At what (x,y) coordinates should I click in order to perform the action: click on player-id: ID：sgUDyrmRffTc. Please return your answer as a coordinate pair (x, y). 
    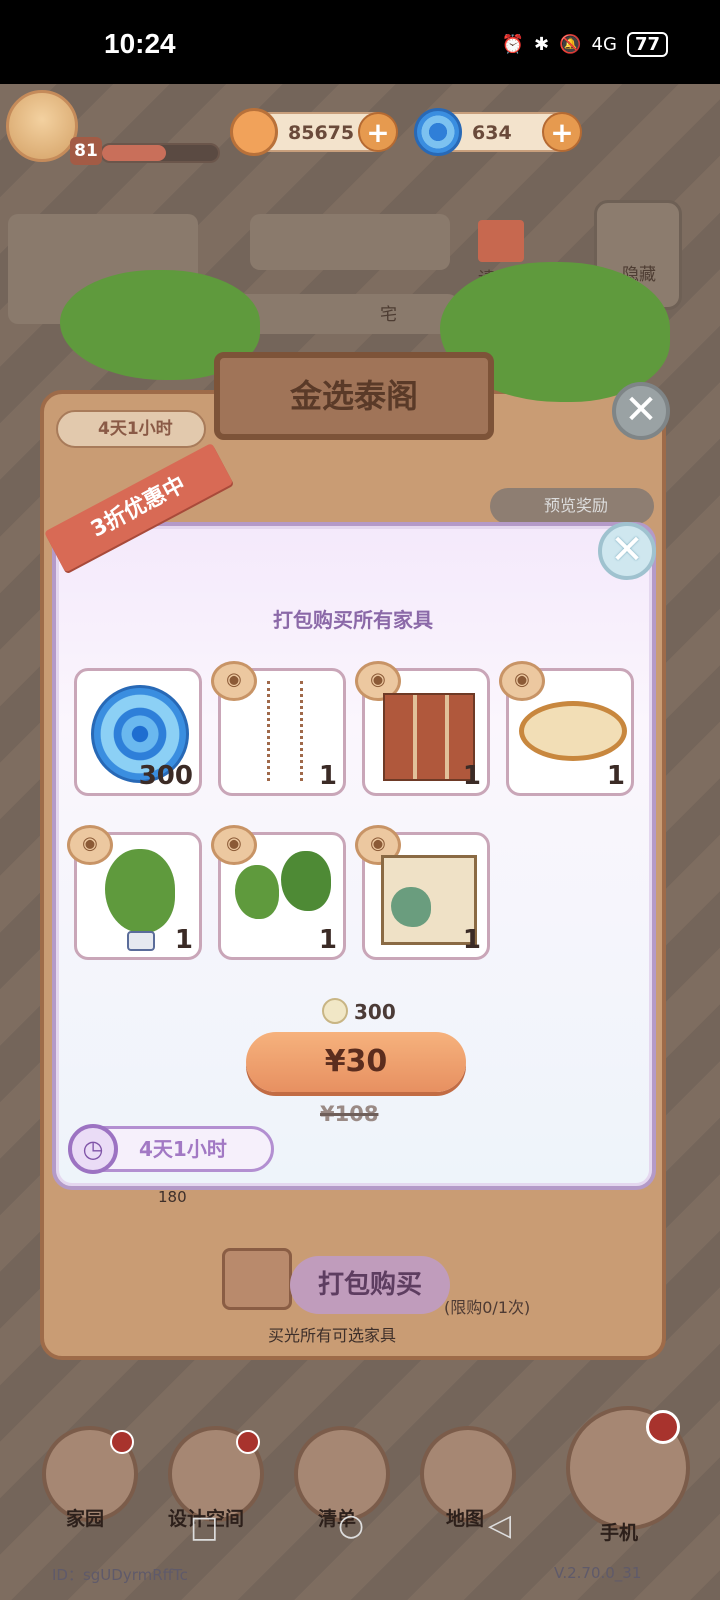
    Looking at the image, I should click on (120, 1575).